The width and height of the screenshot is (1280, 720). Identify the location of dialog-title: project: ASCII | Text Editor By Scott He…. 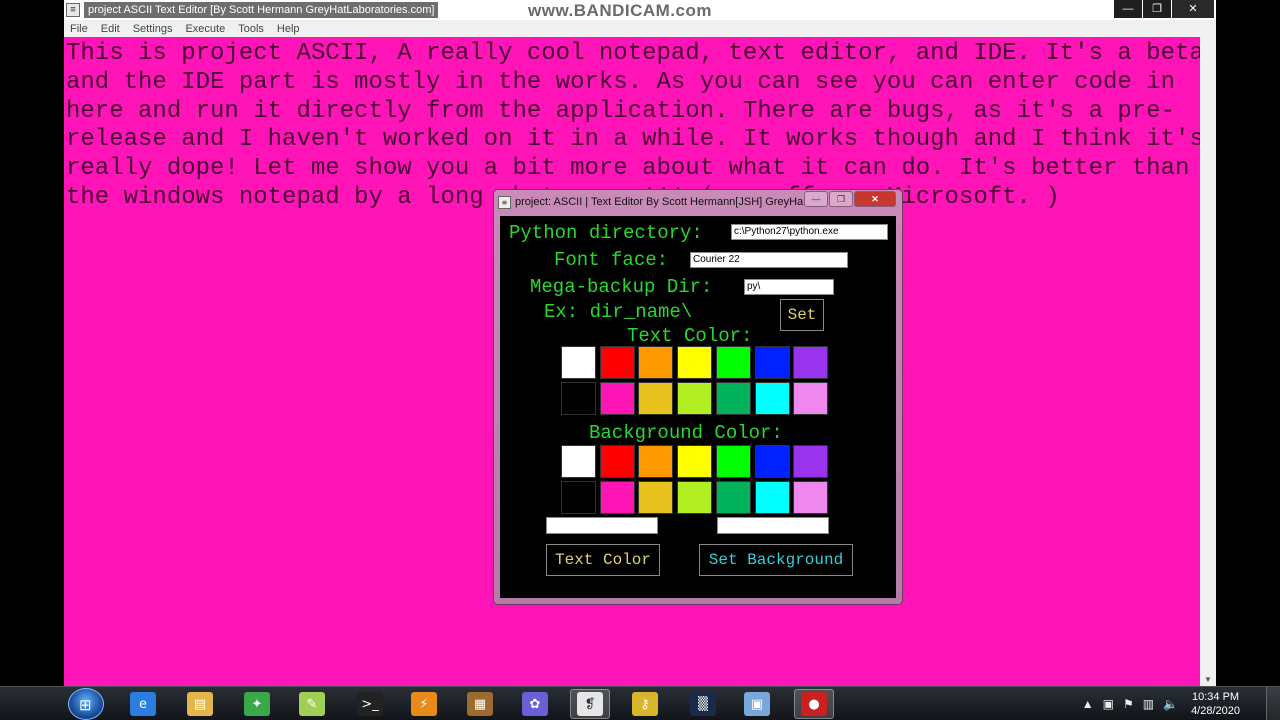
(664, 202).